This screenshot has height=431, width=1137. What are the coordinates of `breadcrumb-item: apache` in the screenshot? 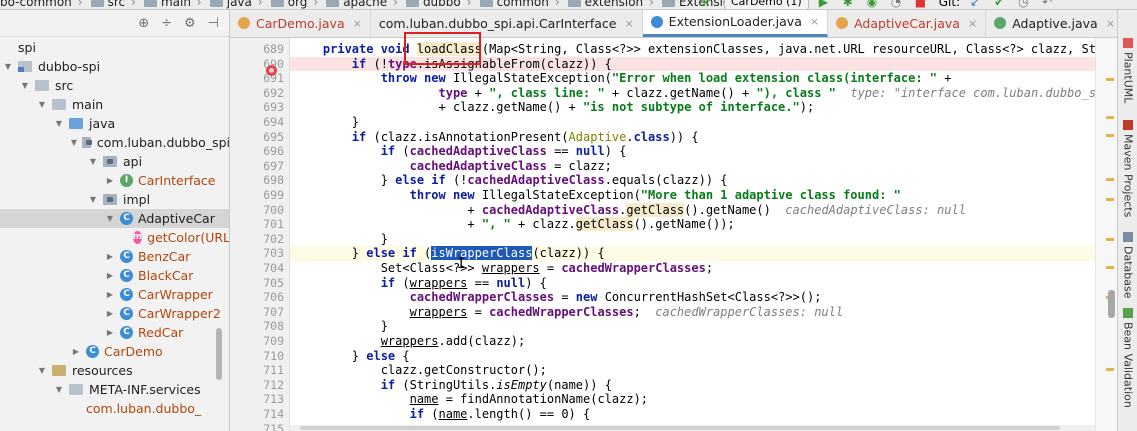 It's located at (355, 4).